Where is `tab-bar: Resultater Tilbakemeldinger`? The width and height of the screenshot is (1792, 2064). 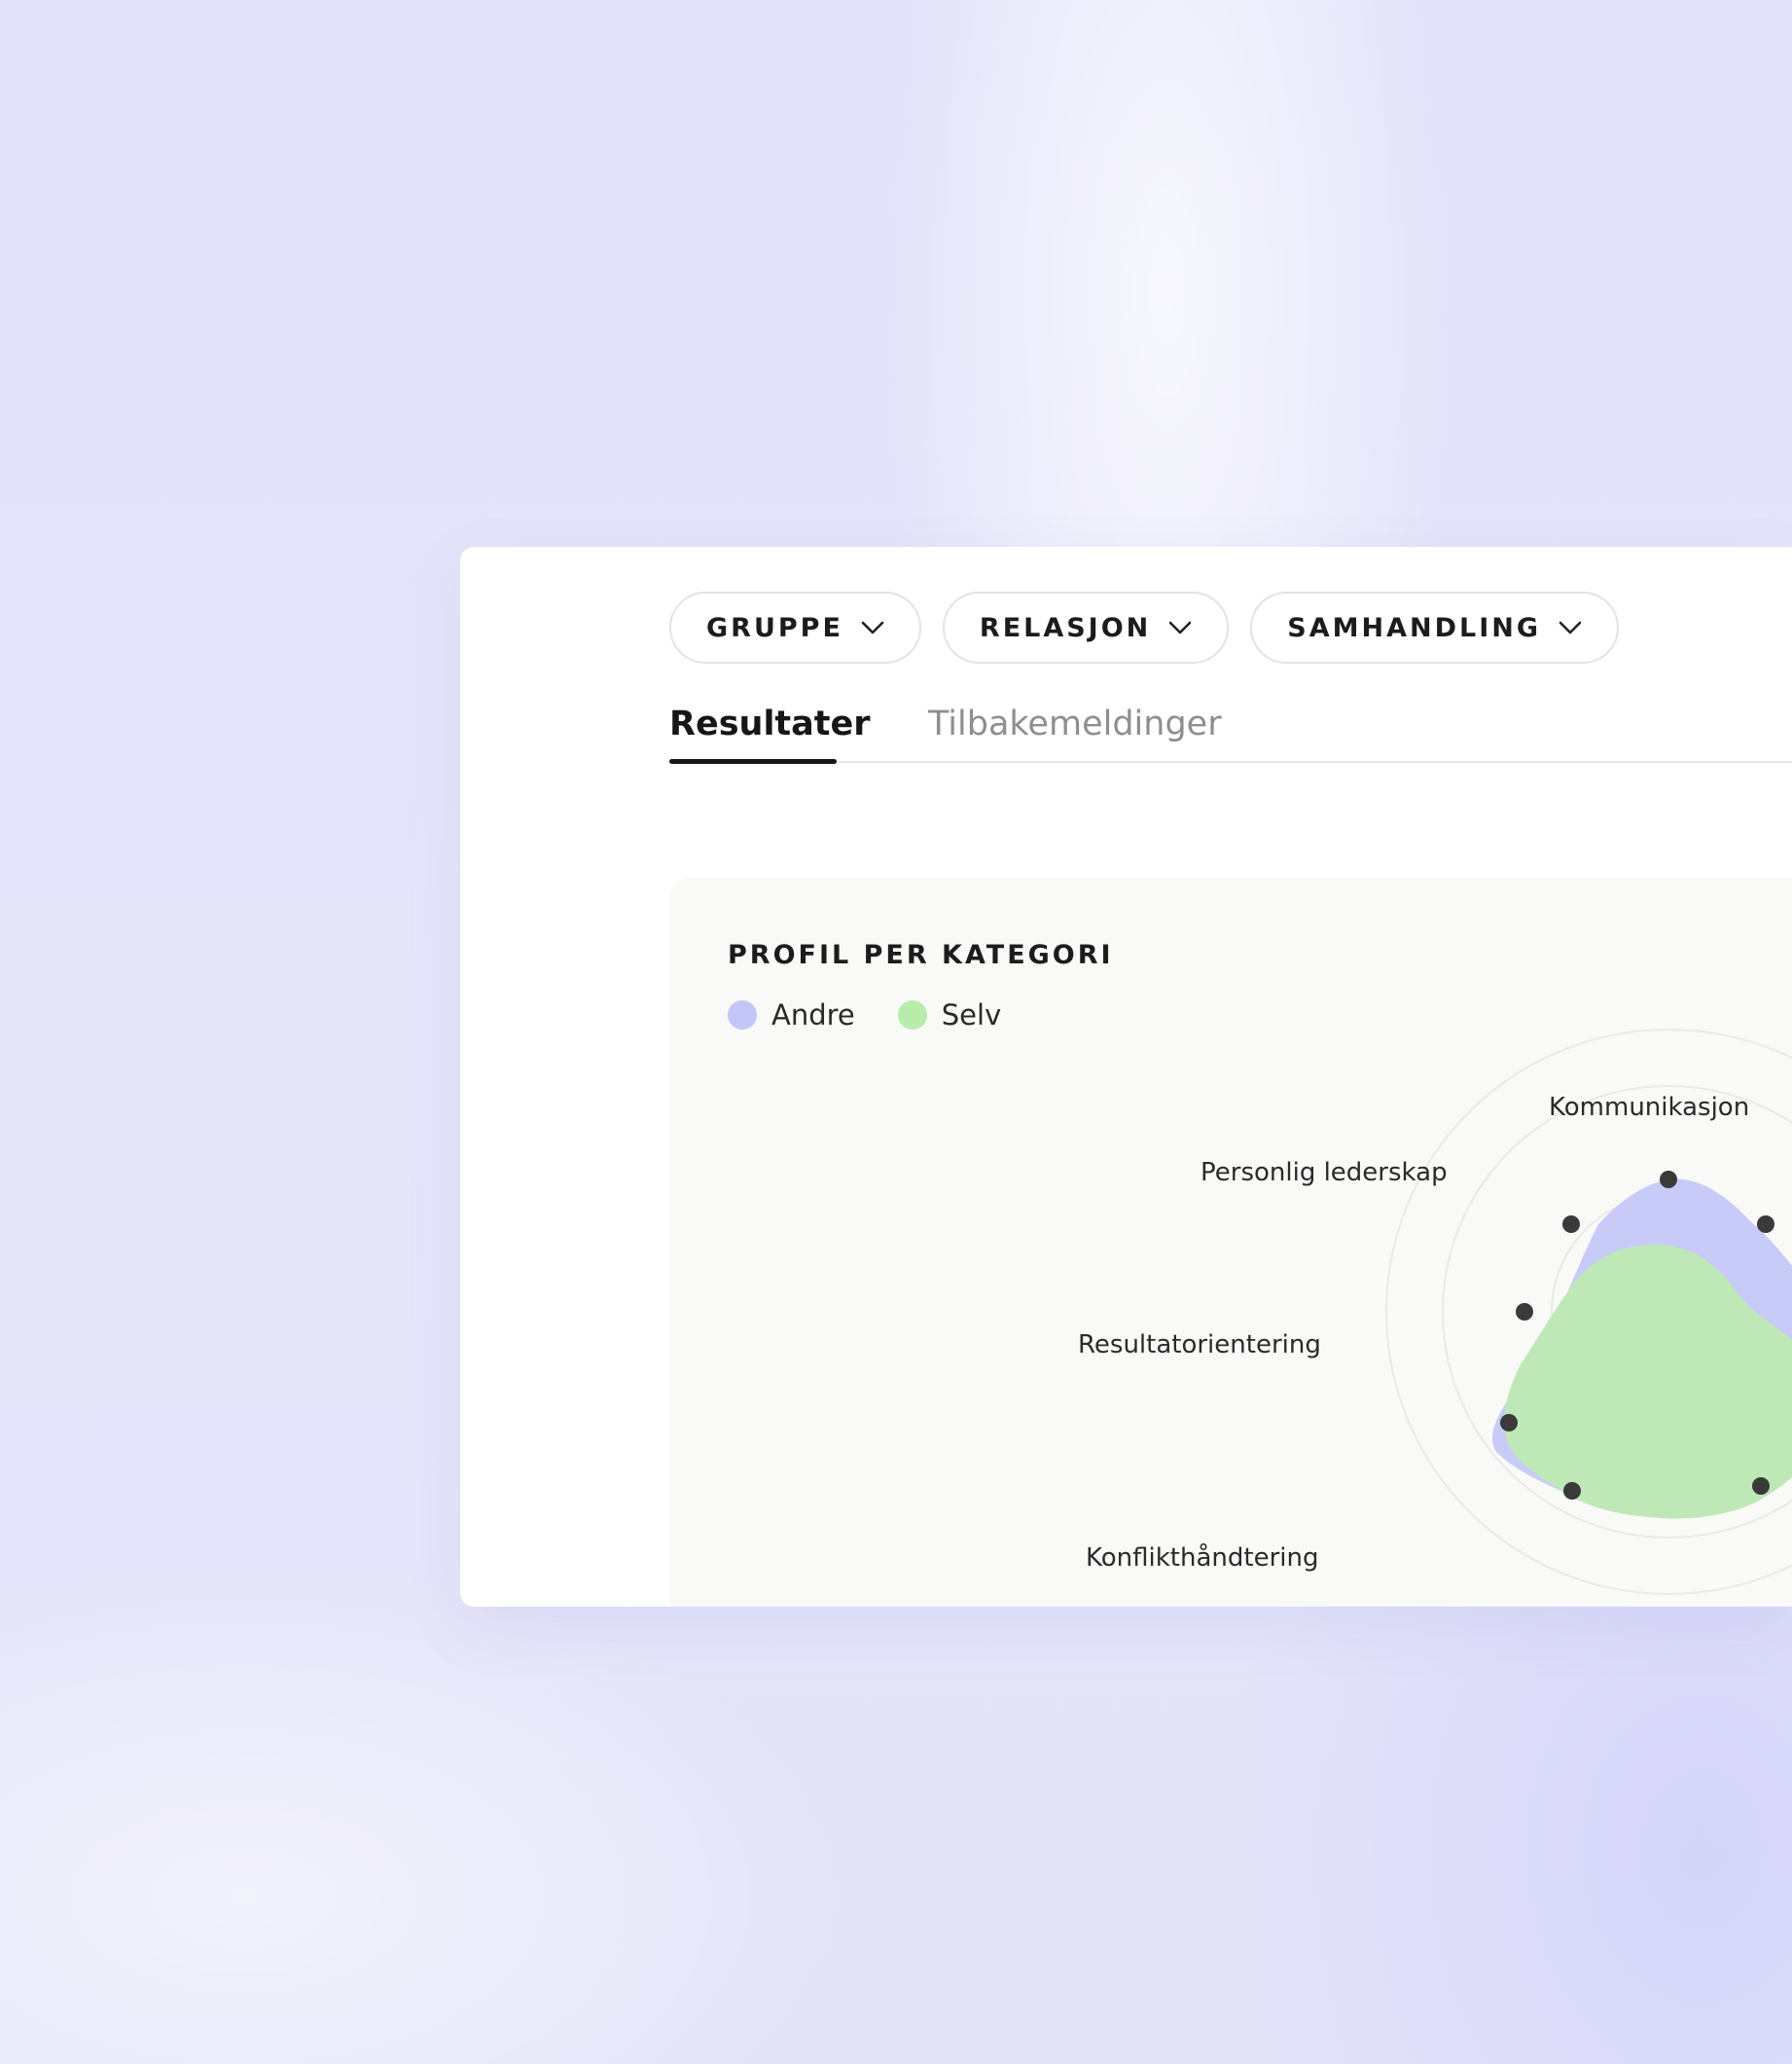
tab-bar: Resultater Tilbakemeldinger is located at coordinates (1230, 733).